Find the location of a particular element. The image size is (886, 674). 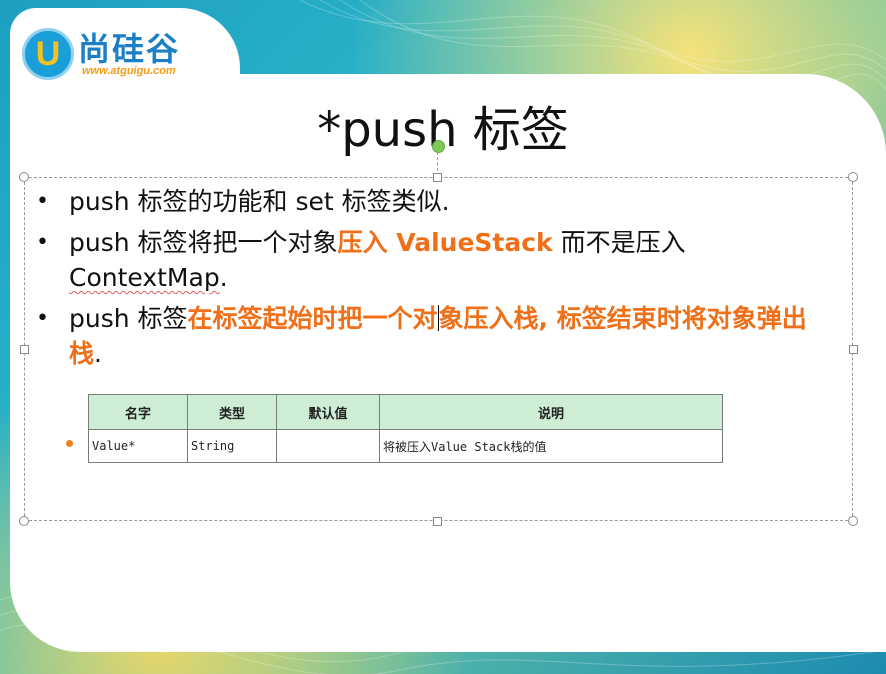

resize-handle-left is located at coordinates (24, 349).